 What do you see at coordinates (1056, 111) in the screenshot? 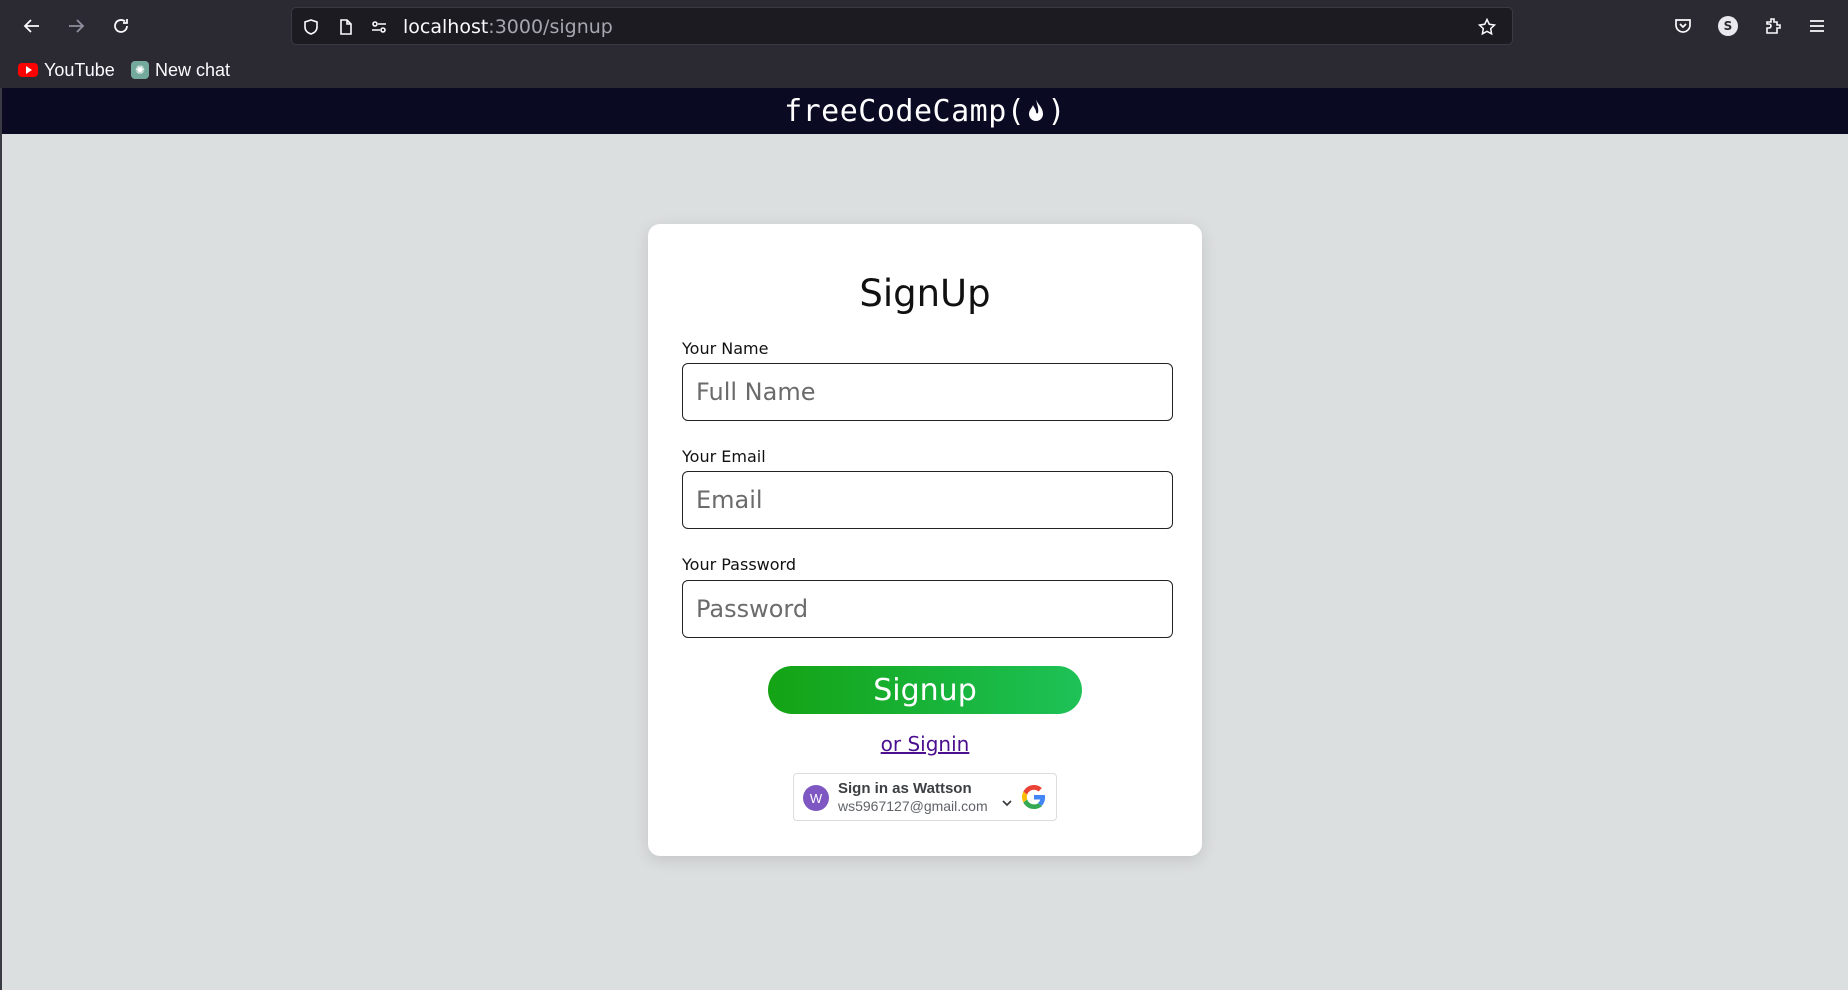
I see `logo-close: )` at bounding box center [1056, 111].